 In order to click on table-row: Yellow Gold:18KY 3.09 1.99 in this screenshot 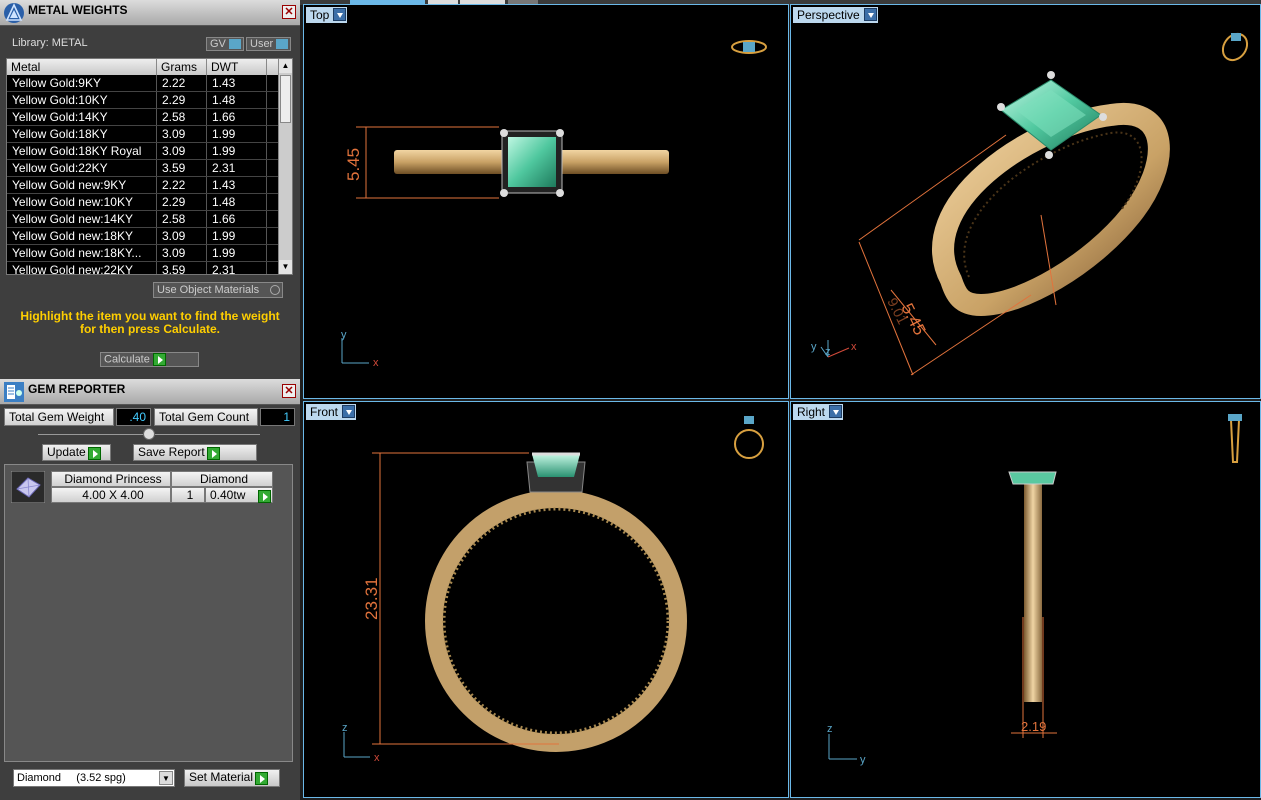, I will do `click(149, 134)`.